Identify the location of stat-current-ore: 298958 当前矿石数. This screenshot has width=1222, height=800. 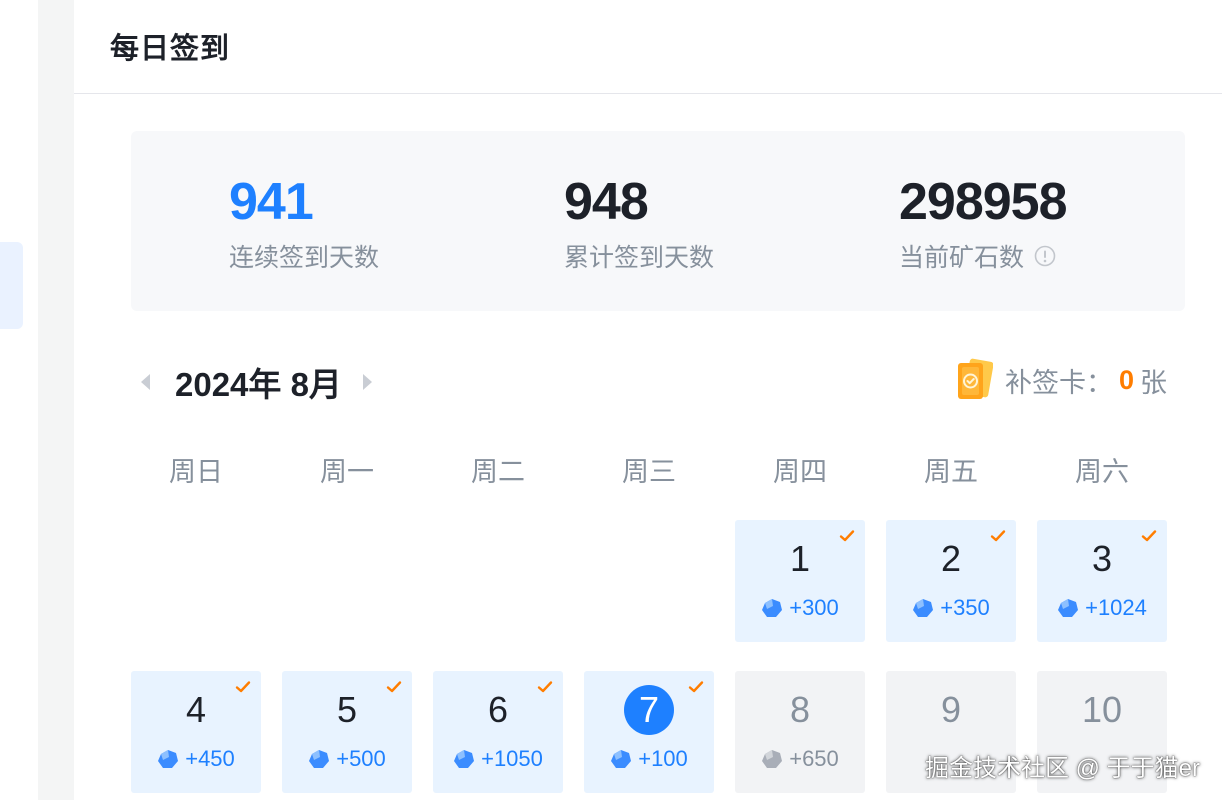
(983, 222).